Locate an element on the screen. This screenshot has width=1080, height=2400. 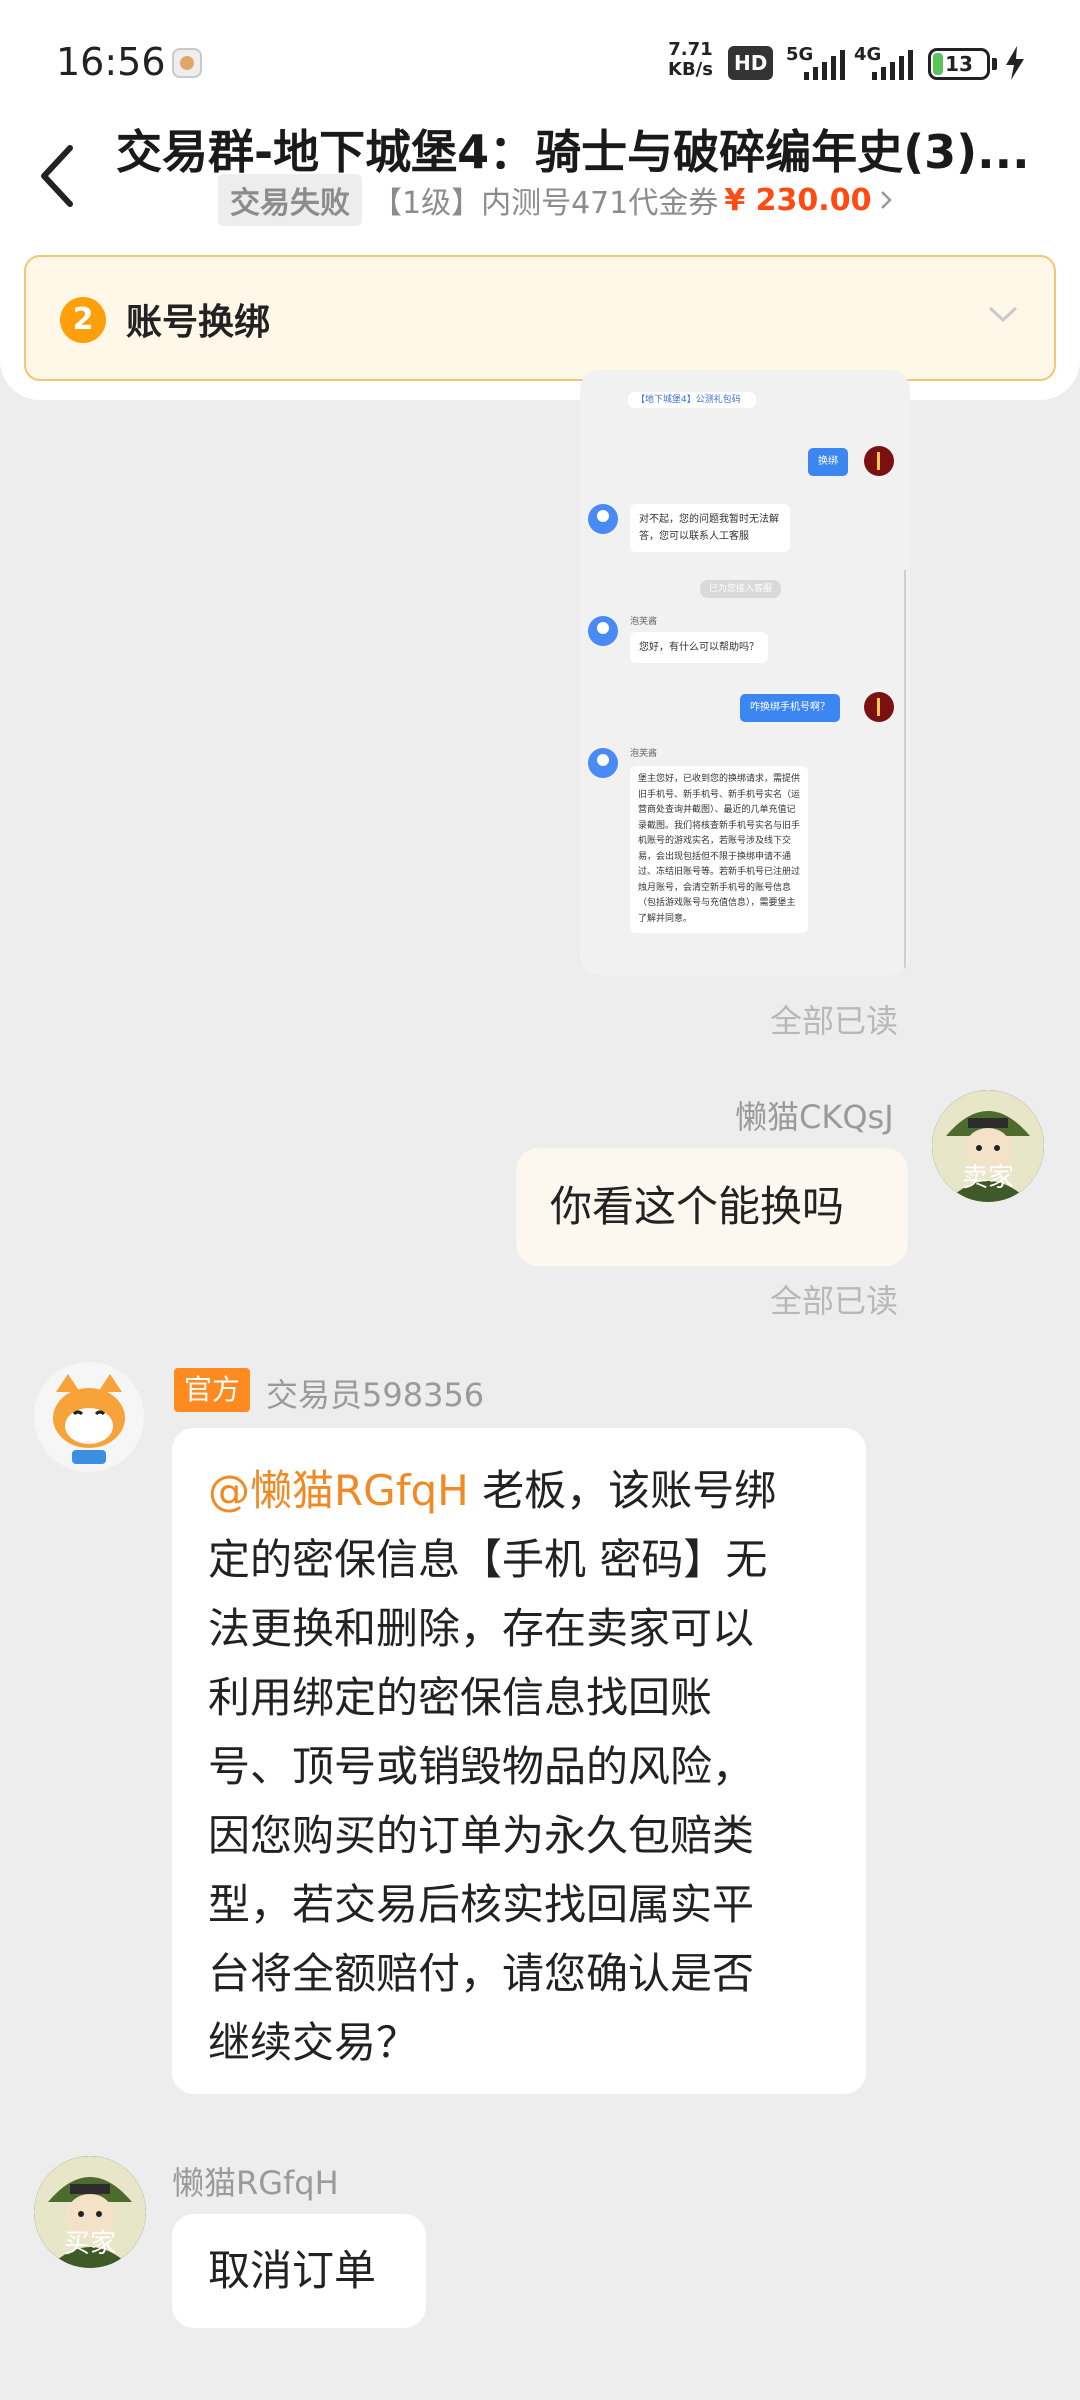
sender-name: 交易员598356 is located at coordinates (375, 1395).